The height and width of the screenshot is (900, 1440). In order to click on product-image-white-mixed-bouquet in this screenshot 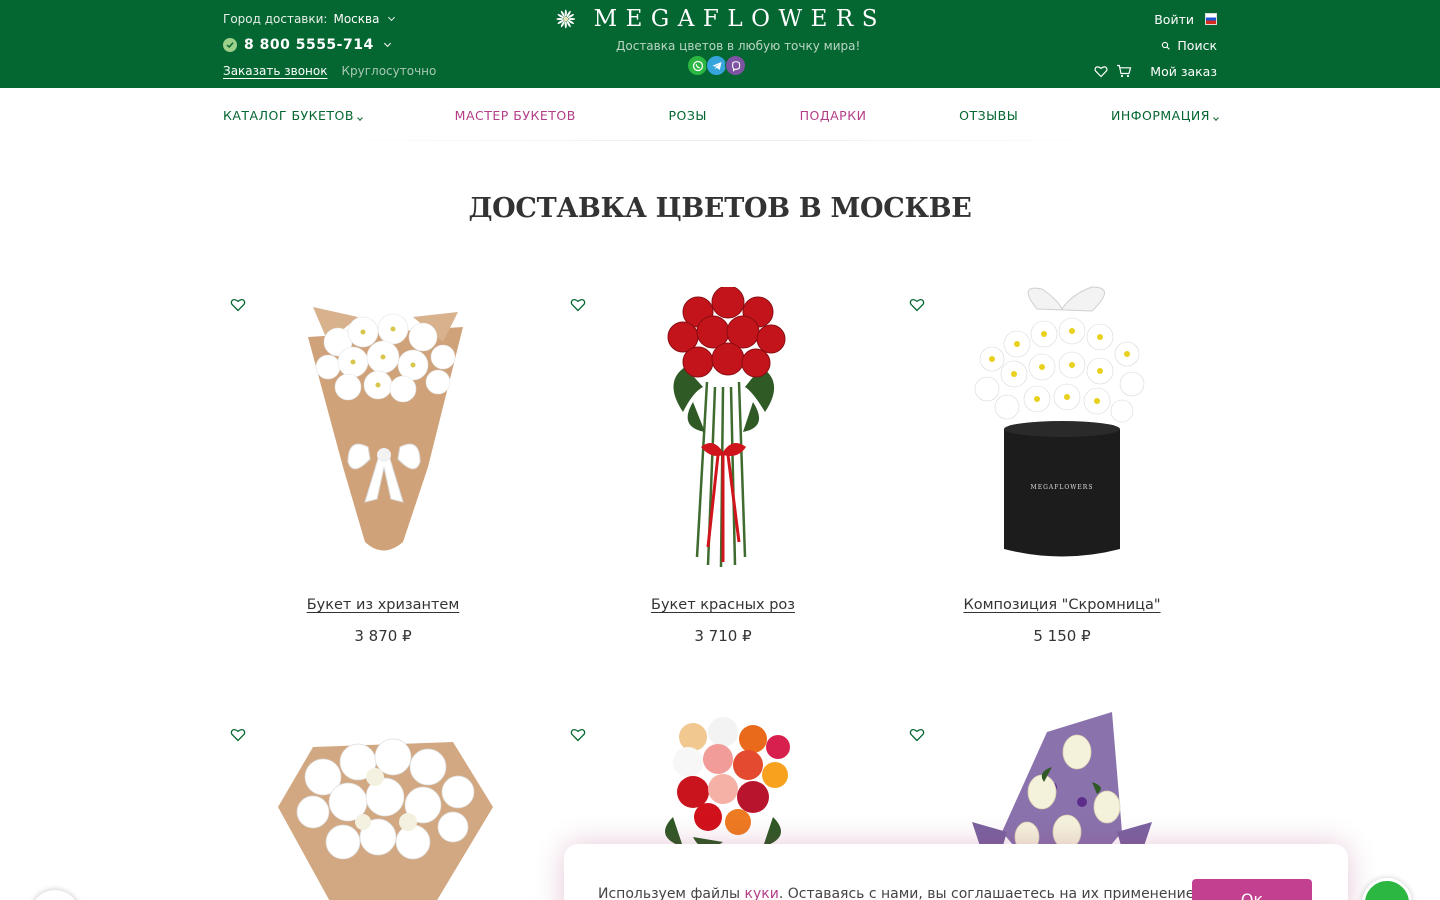, I will do `click(383, 808)`.